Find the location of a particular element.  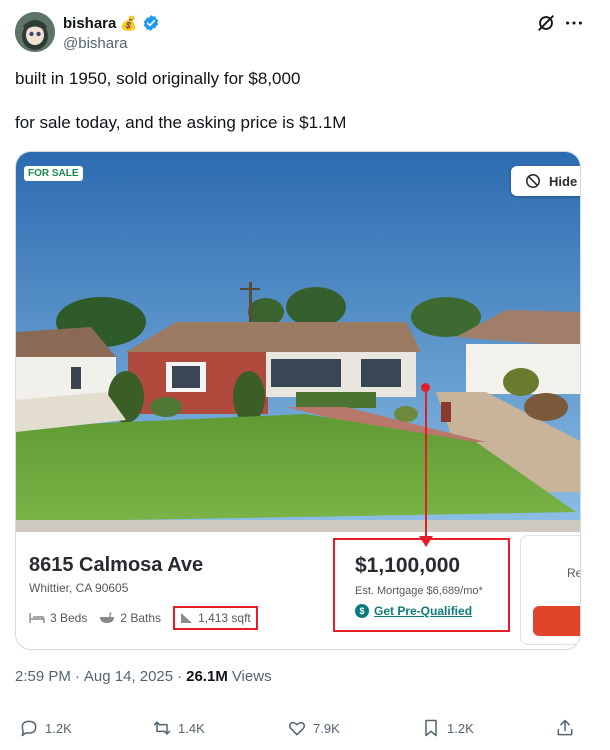

grok-icon is located at coordinates (546, 23).